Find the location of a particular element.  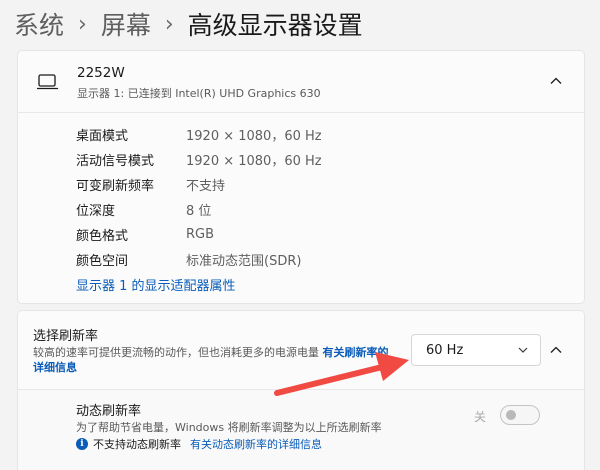

toggle-knob is located at coordinates (511, 415).